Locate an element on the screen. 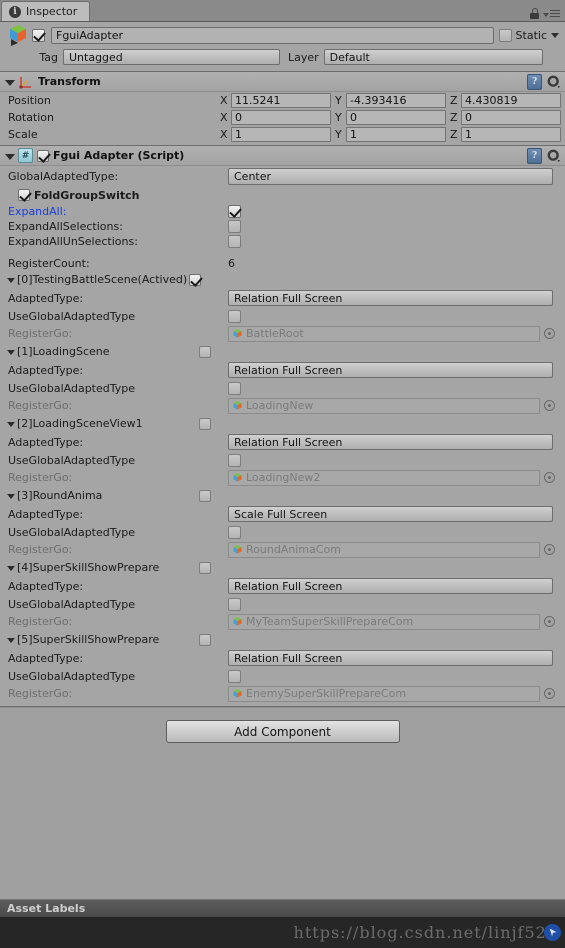  fold-group-switch-checkbox is located at coordinates (24, 195).